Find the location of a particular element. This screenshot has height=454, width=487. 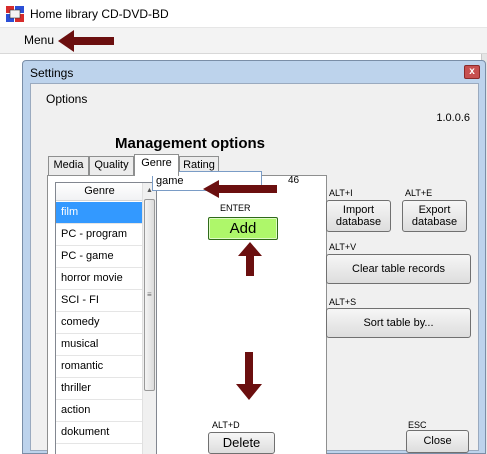

options-menu: Options is located at coordinates (66, 99).